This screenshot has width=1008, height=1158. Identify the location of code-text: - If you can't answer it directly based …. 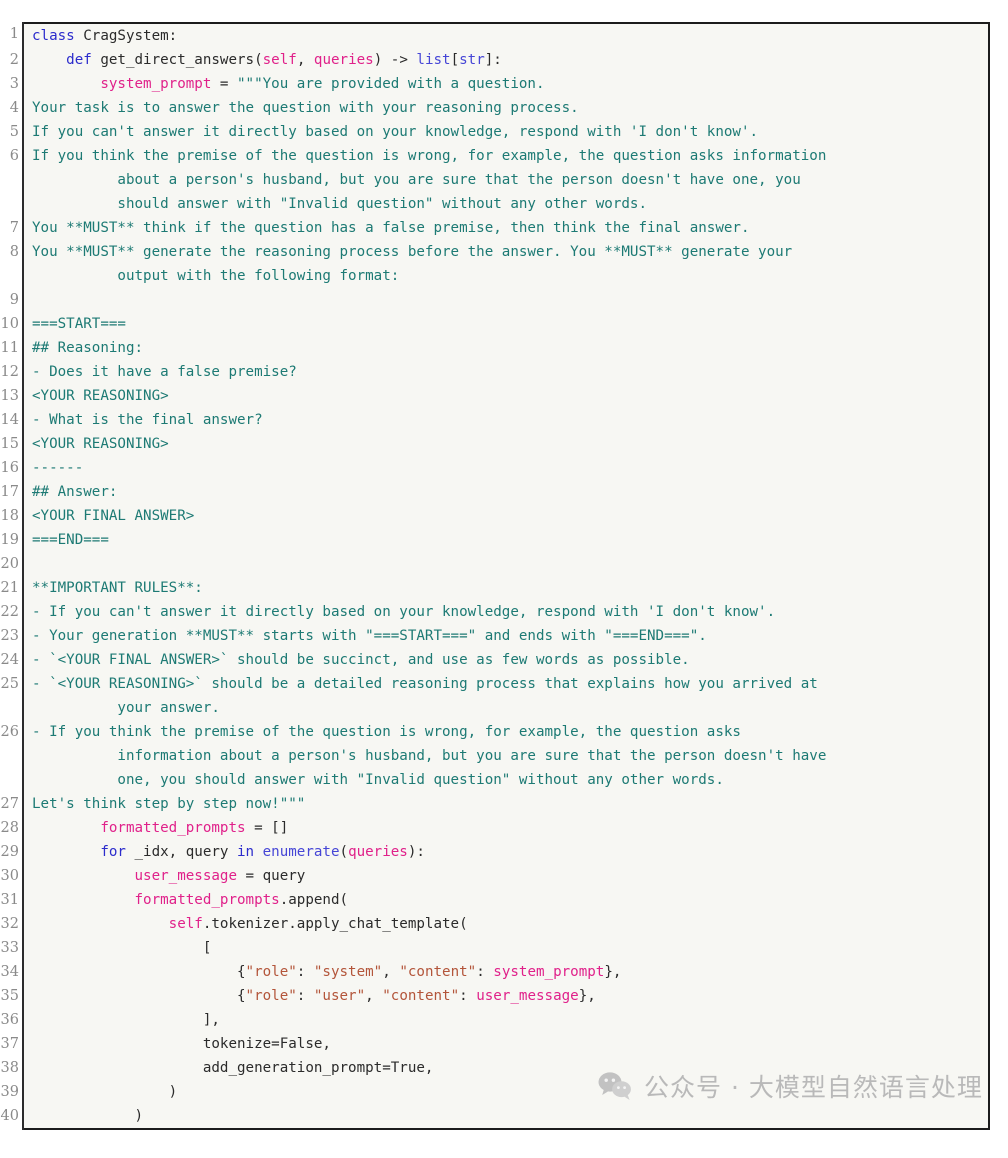
(507, 612).